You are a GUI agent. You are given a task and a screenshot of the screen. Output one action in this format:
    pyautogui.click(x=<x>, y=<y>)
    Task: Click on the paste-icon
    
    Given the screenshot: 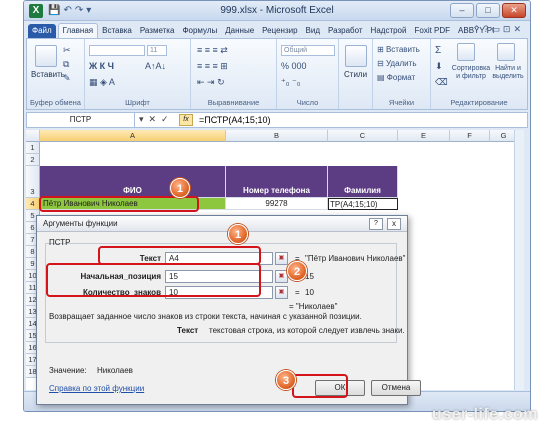 What is the action you would take?
    pyautogui.click(x=46, y=56)
    